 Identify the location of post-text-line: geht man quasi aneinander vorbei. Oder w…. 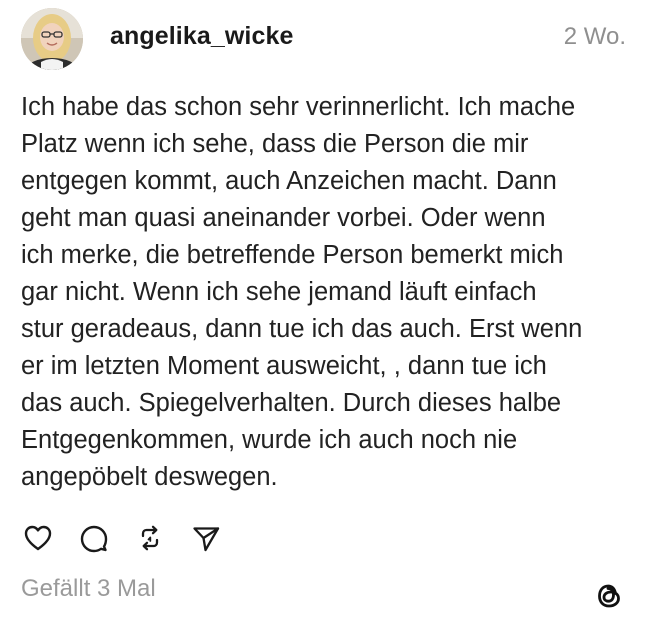
(283, 218).